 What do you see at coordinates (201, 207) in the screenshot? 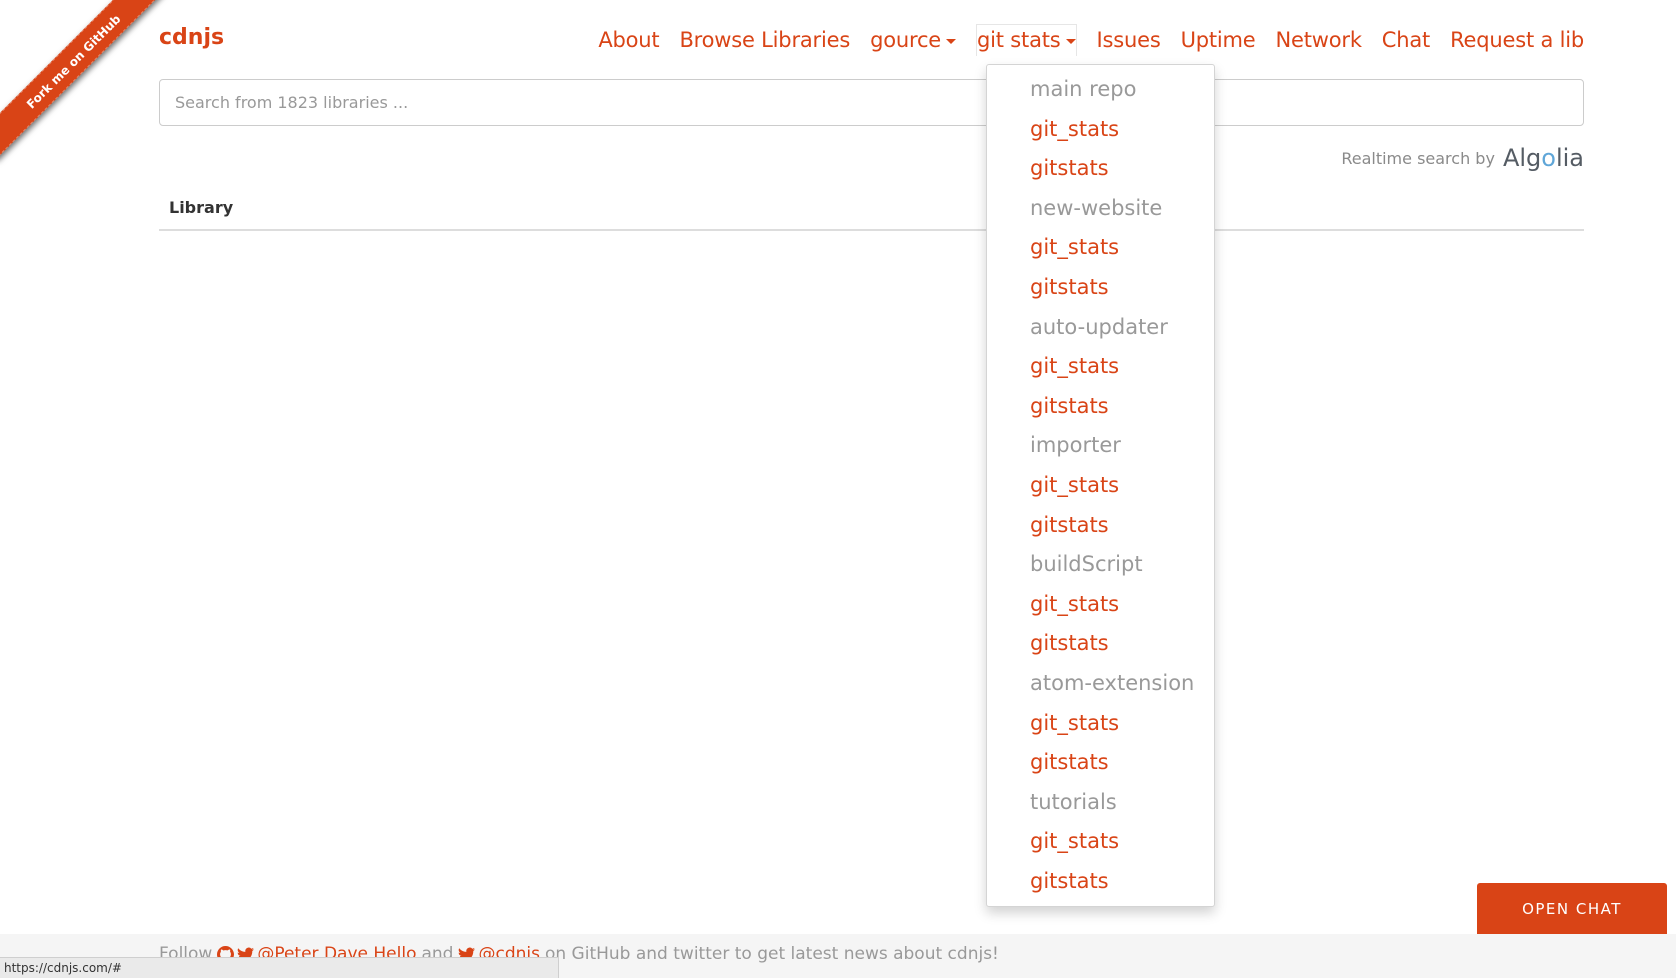
I see `column-header-library: Library` at bounding box center [201, 207].